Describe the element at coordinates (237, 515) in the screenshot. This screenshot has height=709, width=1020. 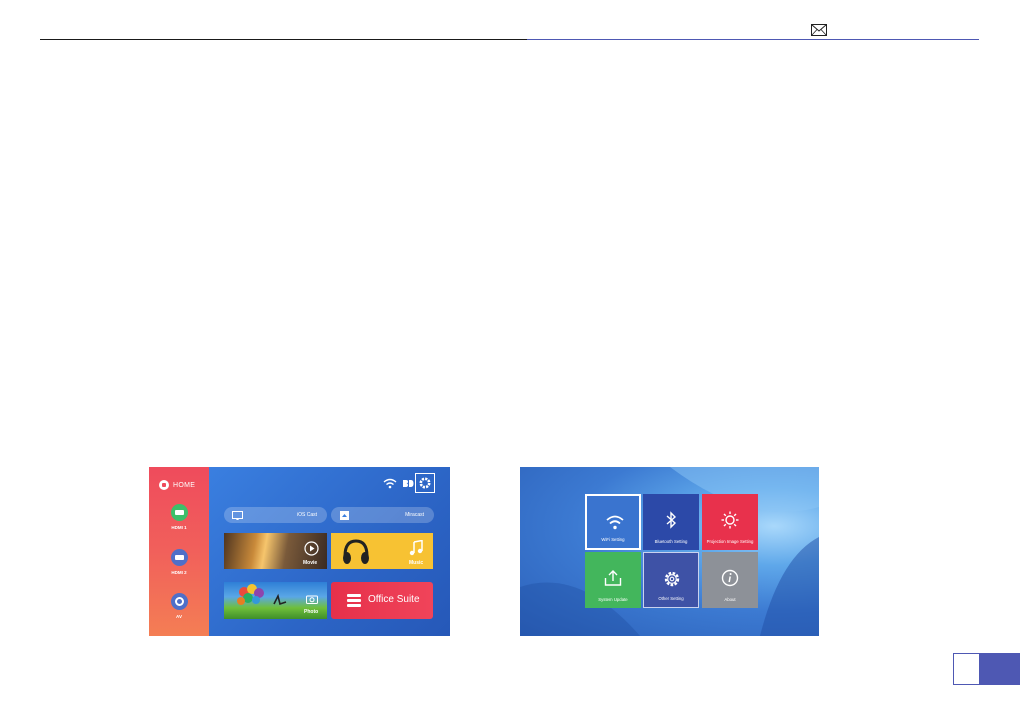
I see `screen-cast-icon` at that location.